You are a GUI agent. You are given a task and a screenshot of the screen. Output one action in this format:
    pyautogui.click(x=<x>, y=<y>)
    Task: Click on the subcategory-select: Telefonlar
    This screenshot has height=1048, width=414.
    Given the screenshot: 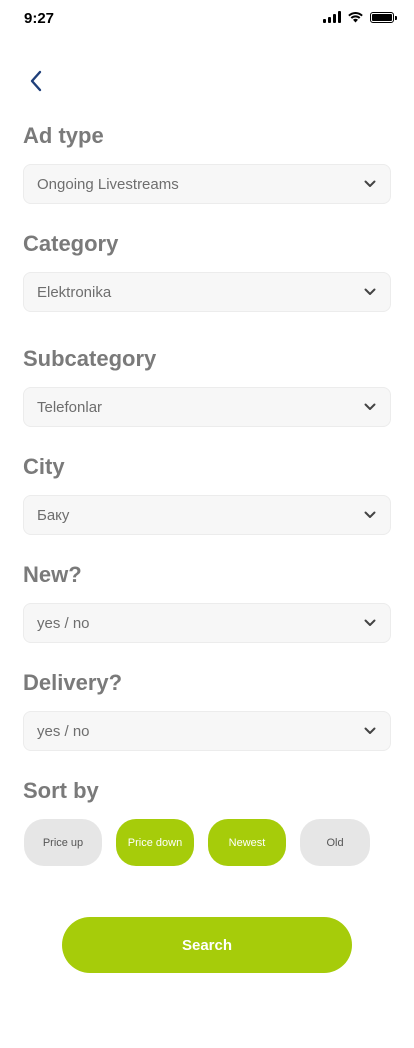 What is the action you would take?
    pyautogui.click(x=207, y=407)
    